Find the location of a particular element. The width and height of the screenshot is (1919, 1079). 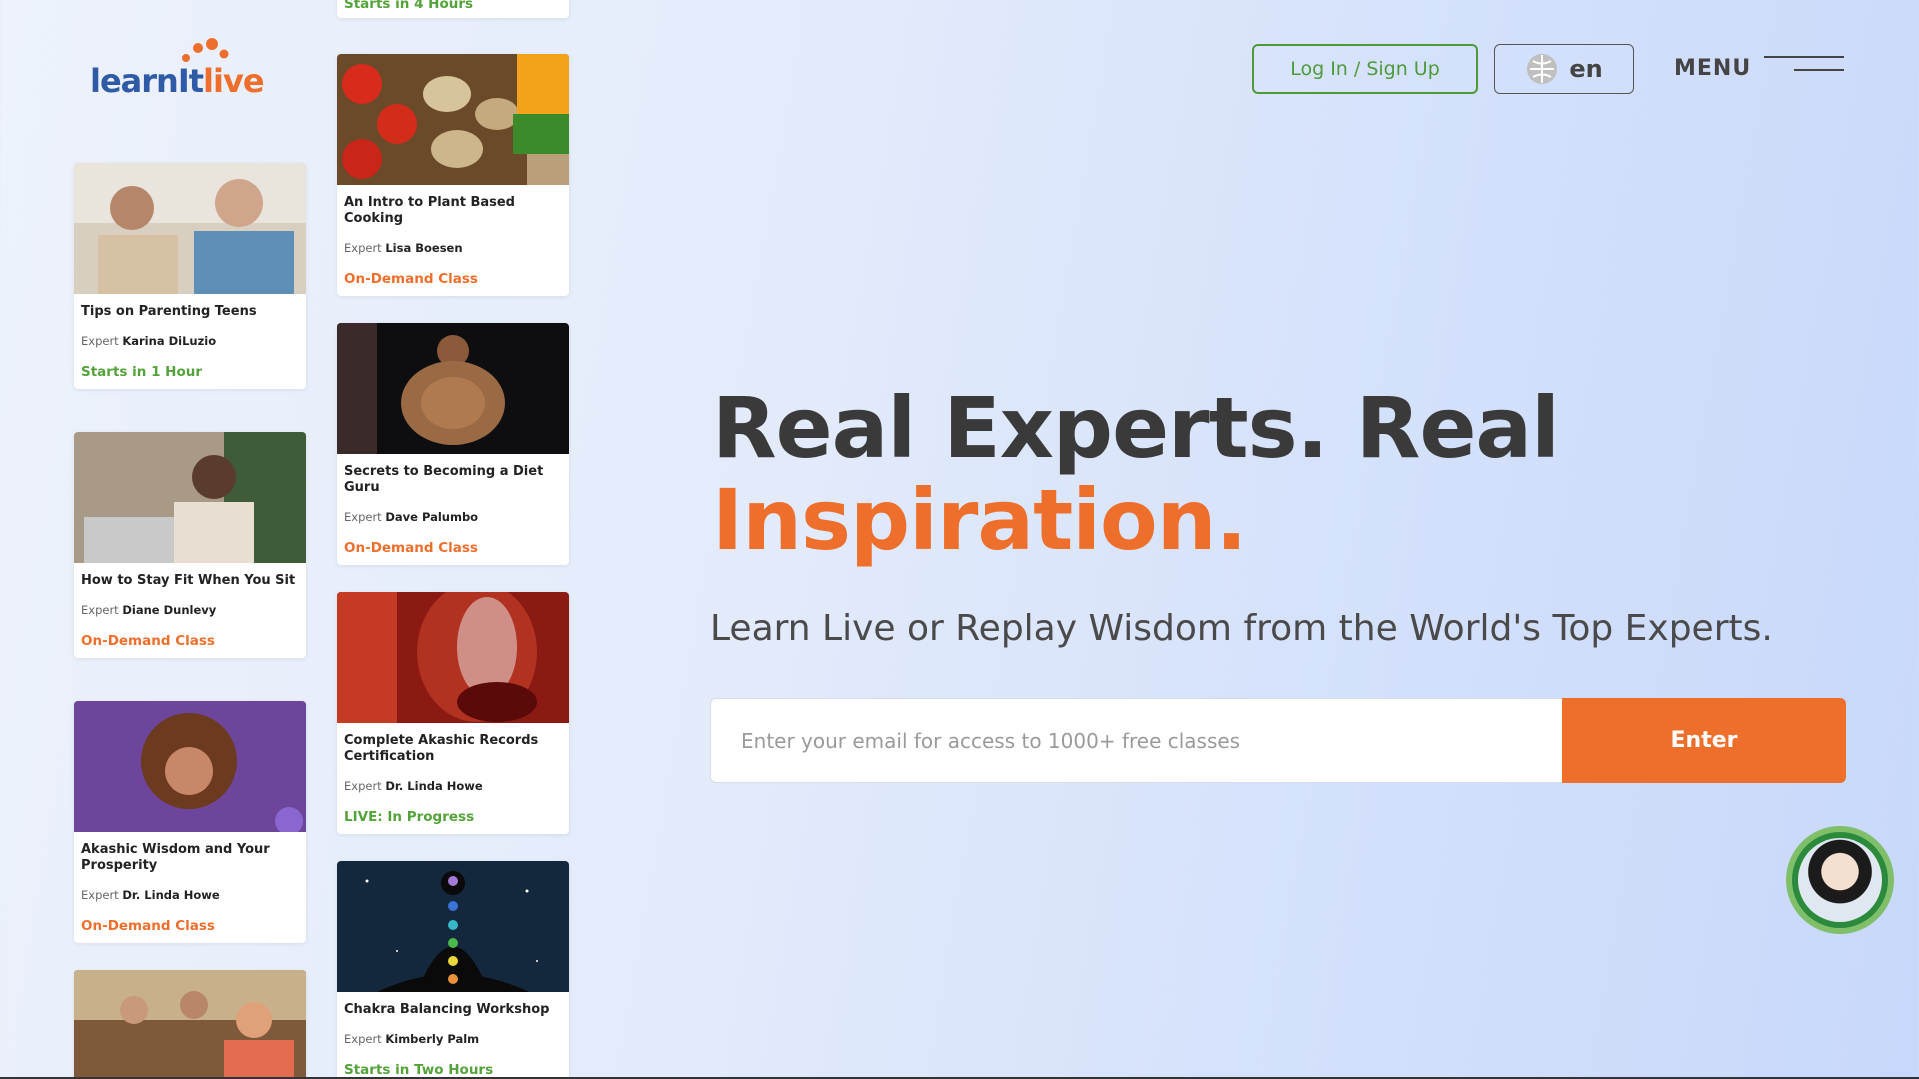

class-expert: Expert Lisa Boesen is located at coordinates (453, 248).